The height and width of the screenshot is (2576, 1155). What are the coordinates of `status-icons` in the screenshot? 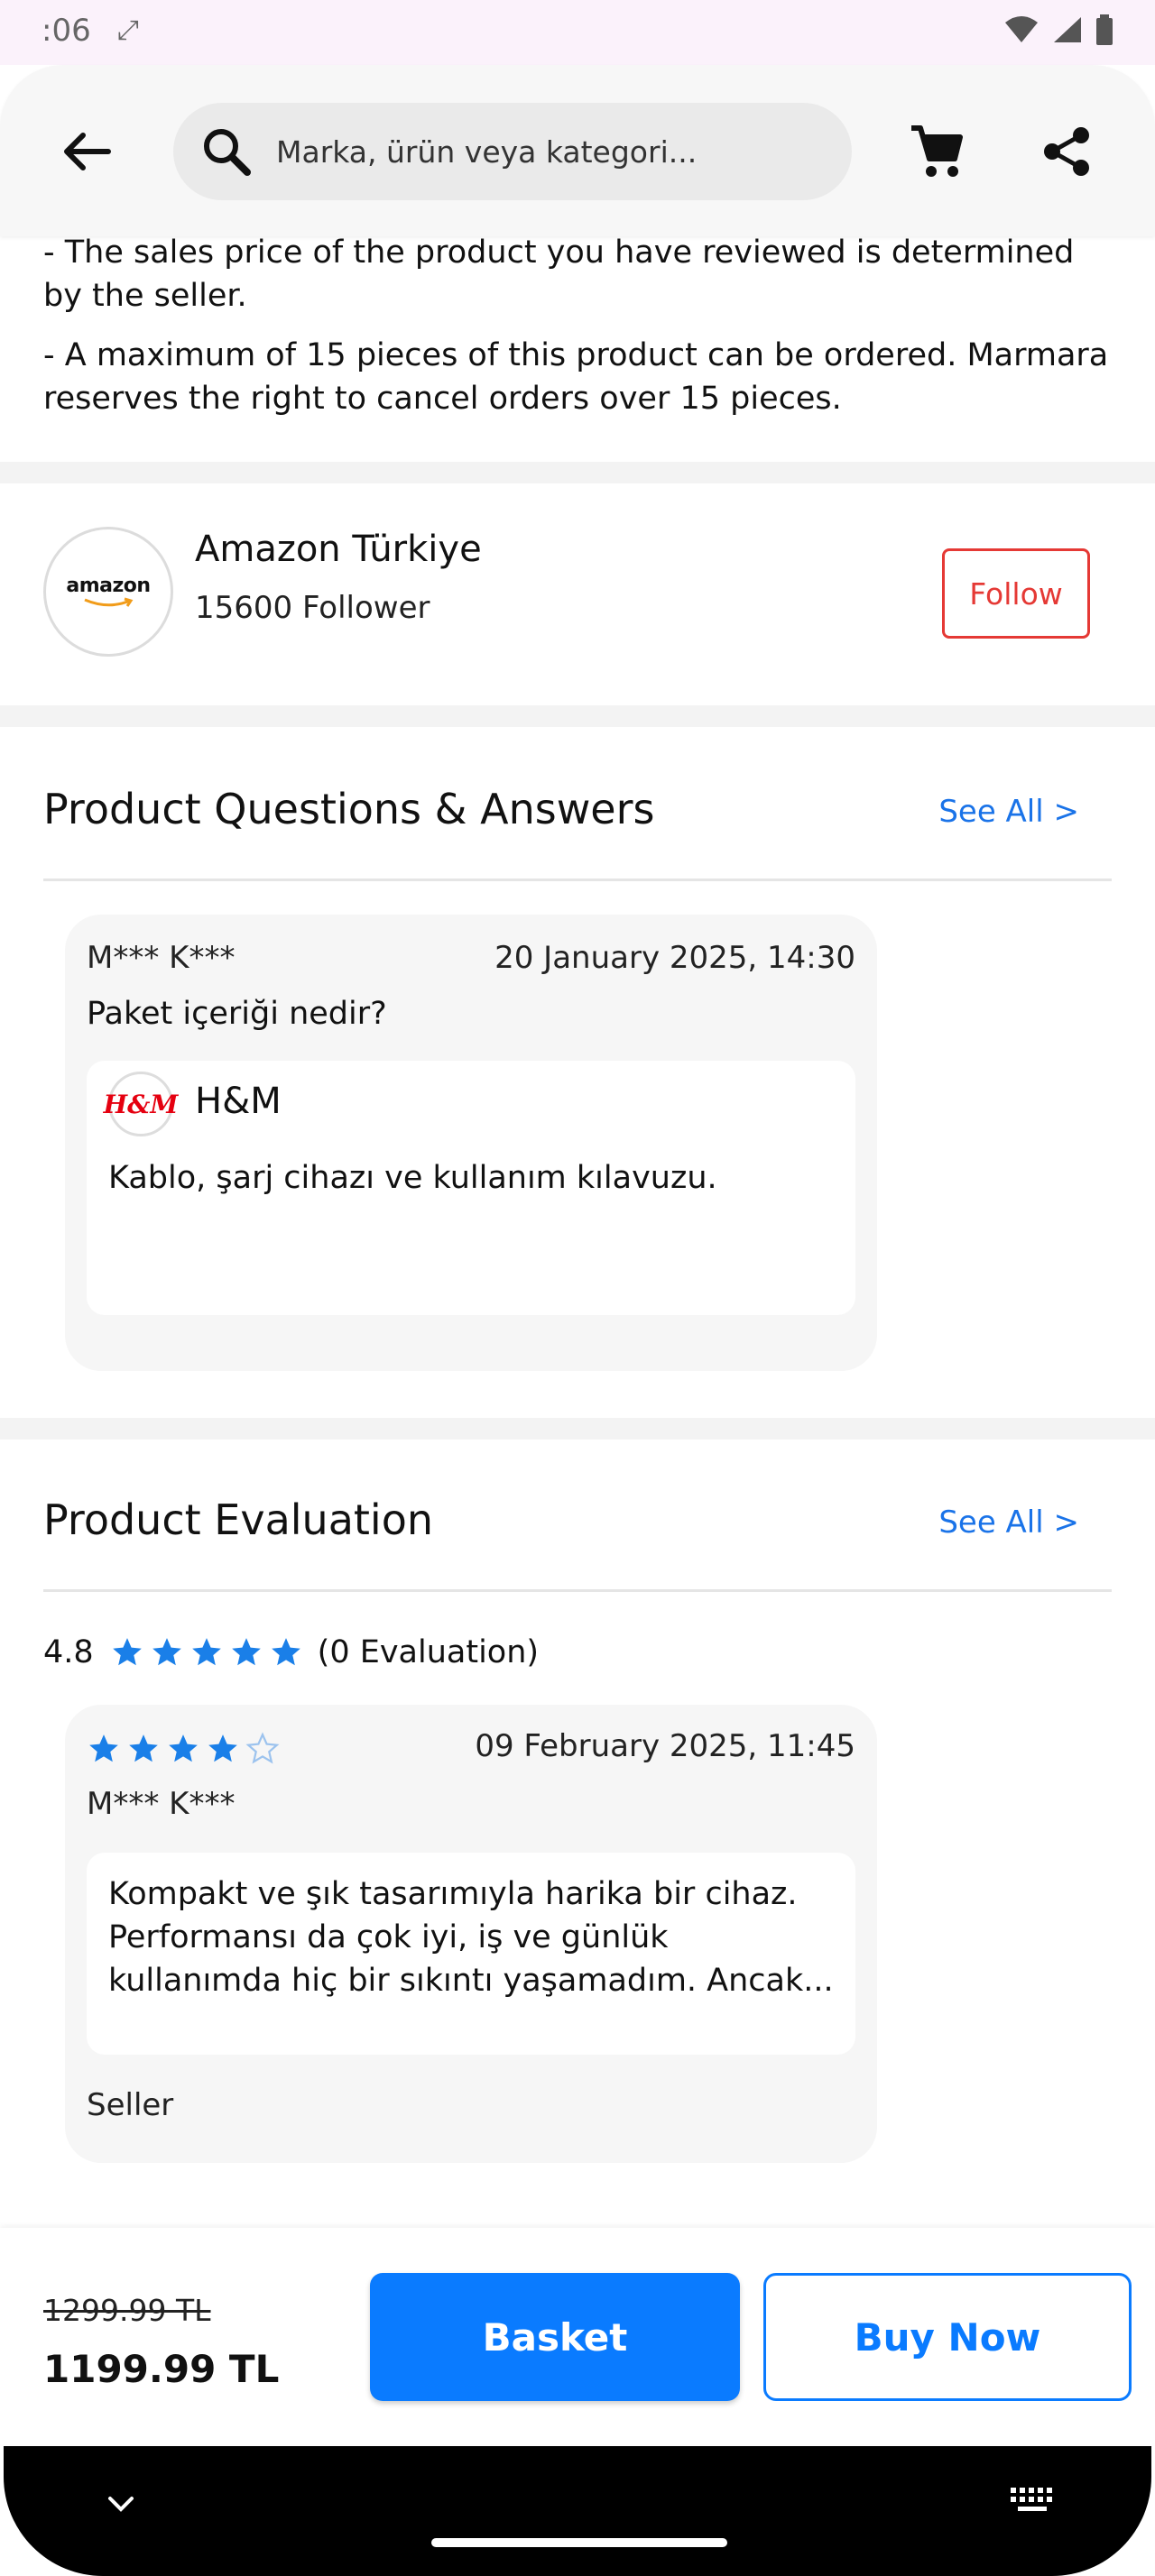 It's located at (1058, 30).